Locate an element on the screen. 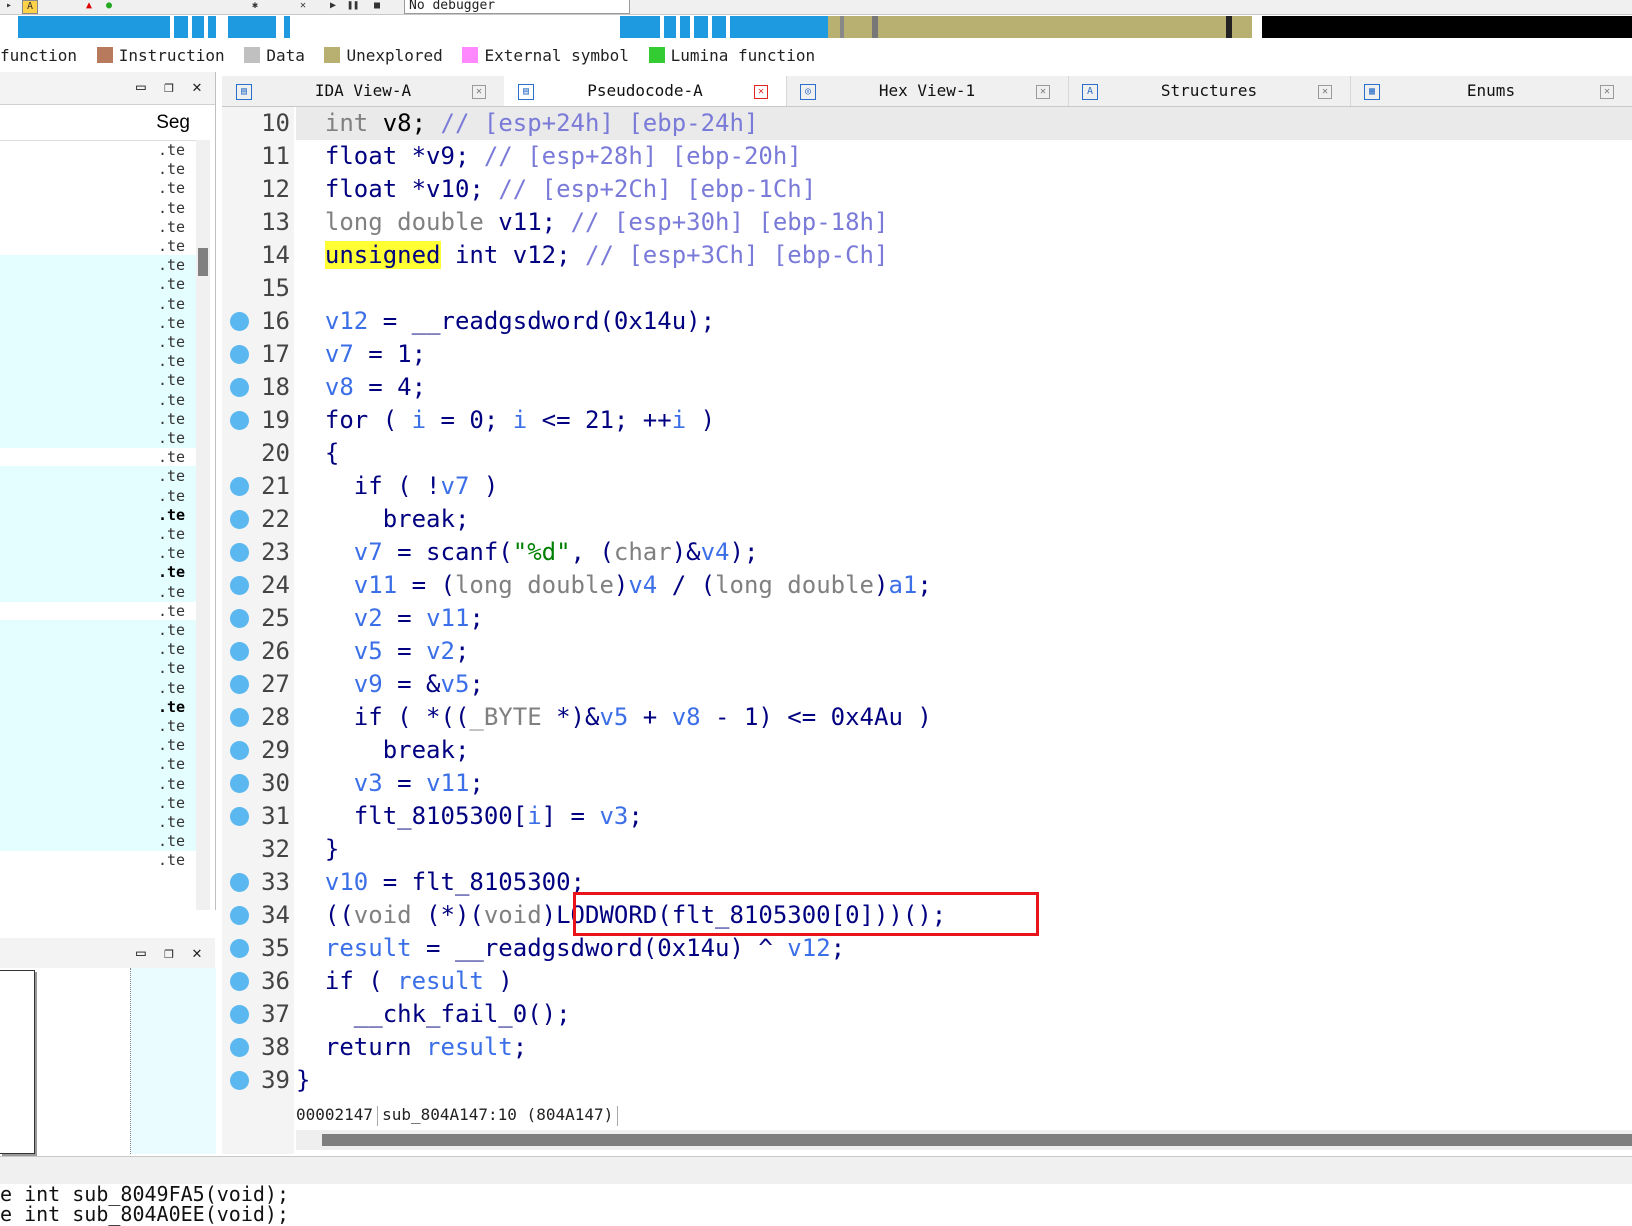  toolbar-font-icon: A is located at coordinates (30, 7).